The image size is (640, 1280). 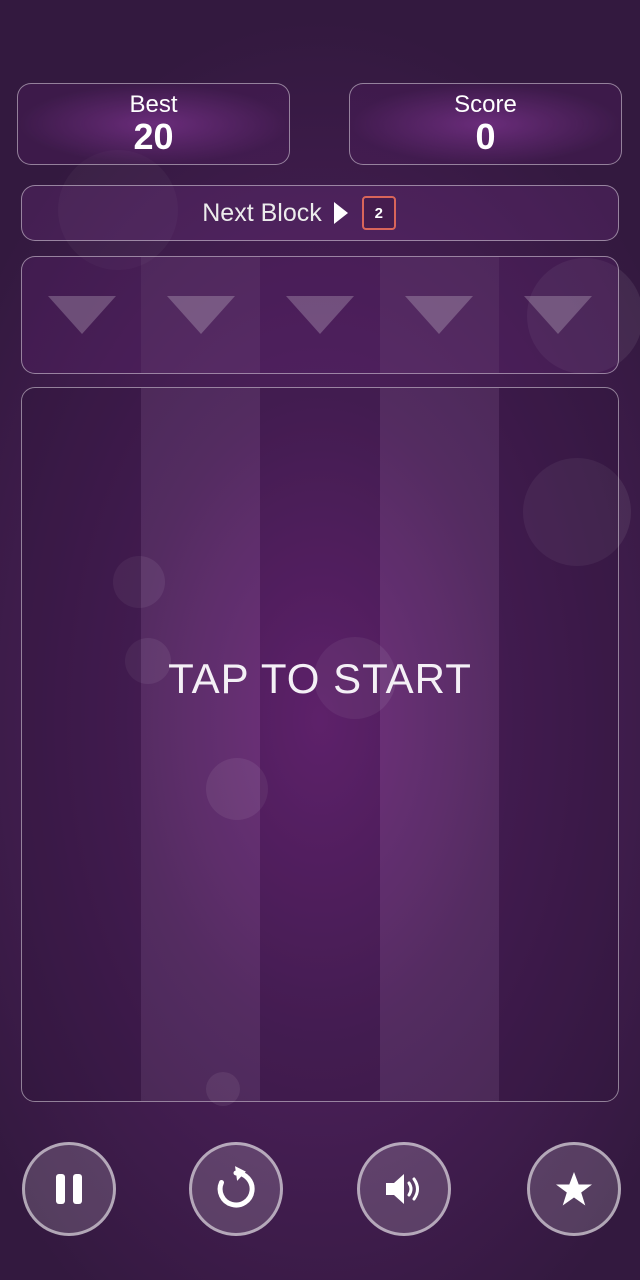 What do you see at coordinates (320, 679) in the screenshot?
I see `tap-to-start-message: TAP TO START` at bounding box center [320, 679].